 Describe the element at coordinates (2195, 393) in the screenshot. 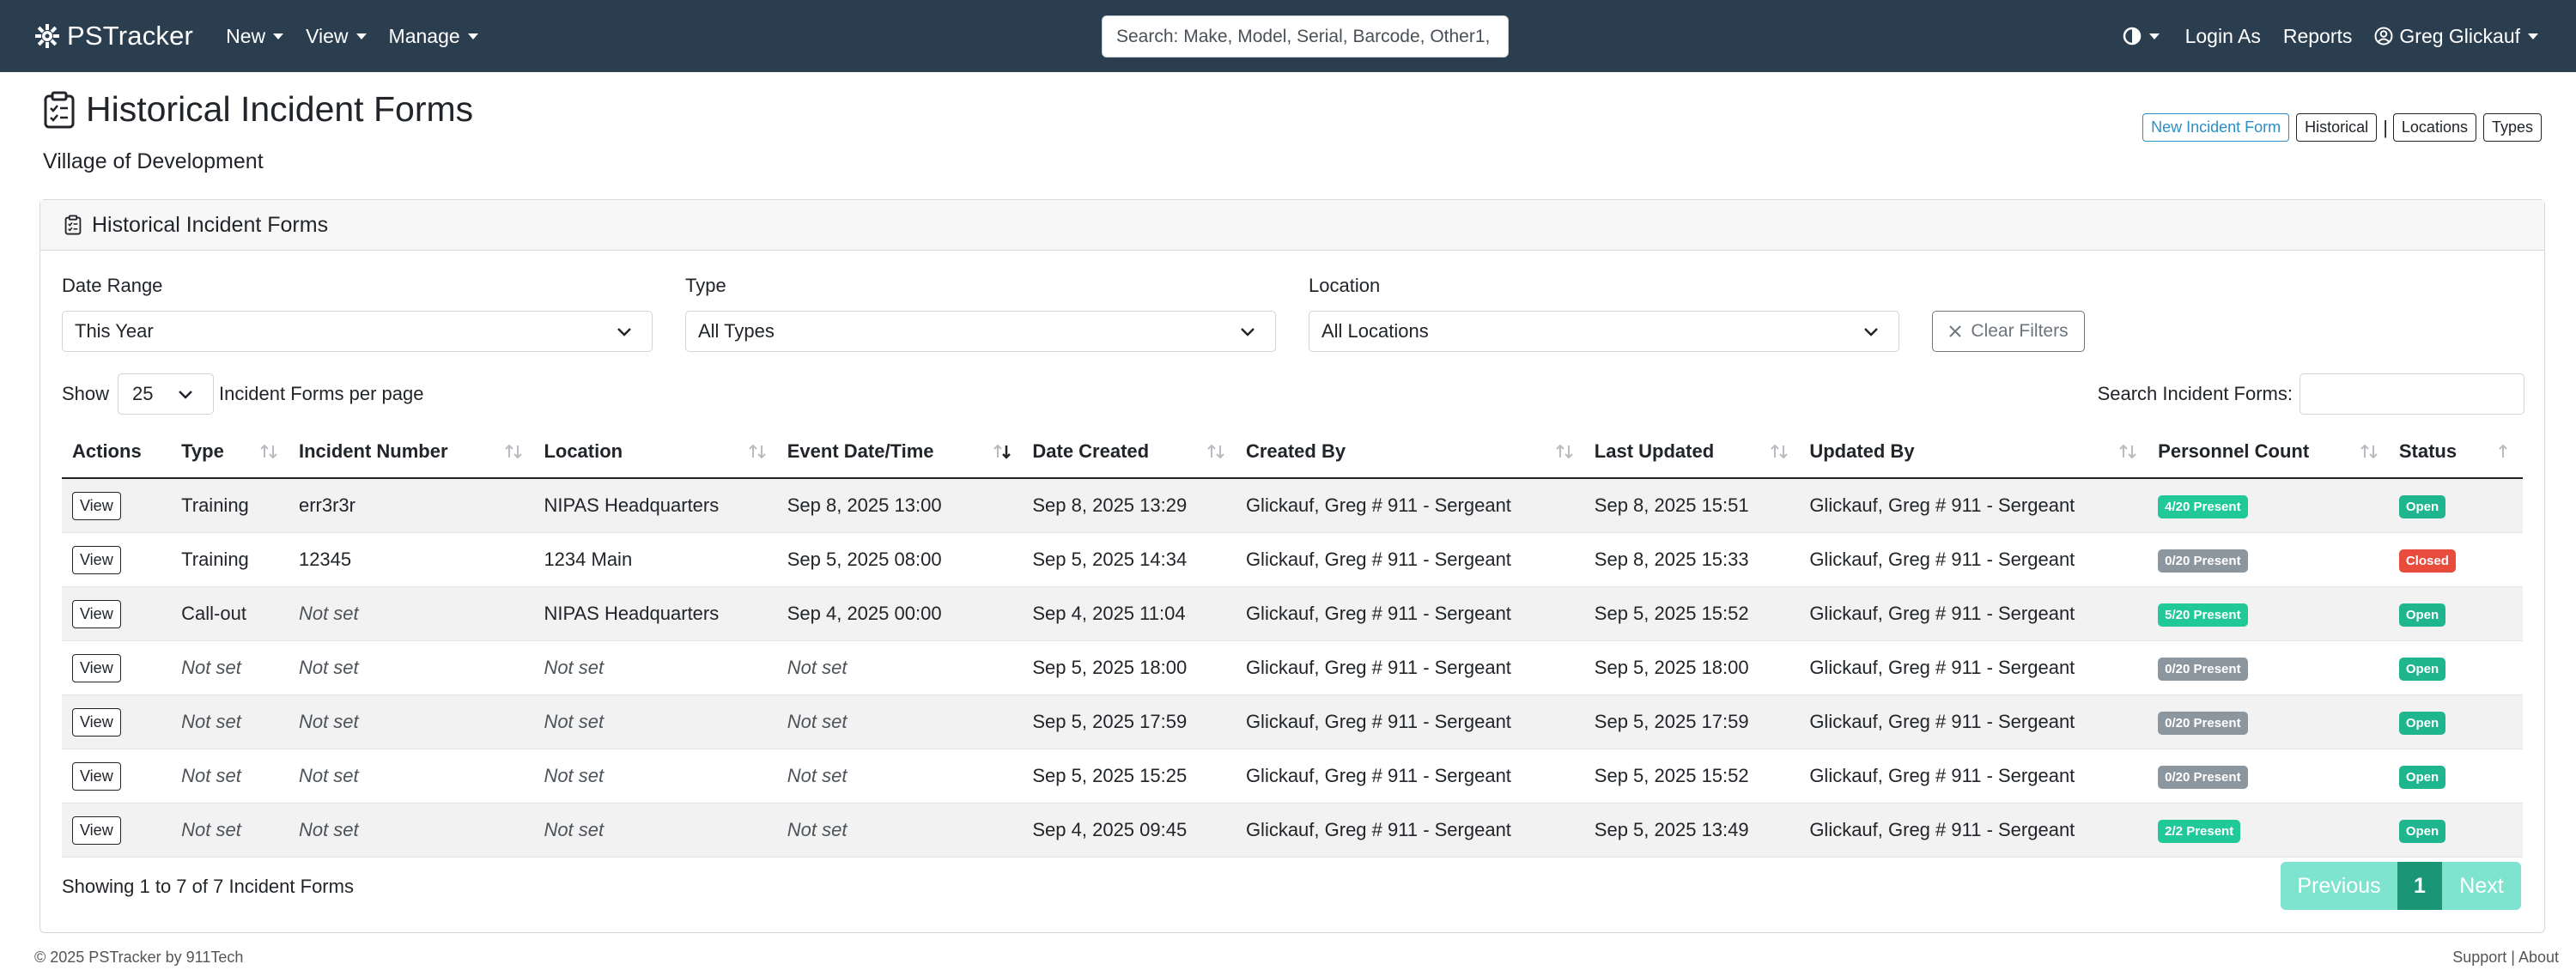

I see `search-label: Search Incident Forms:` at that location.